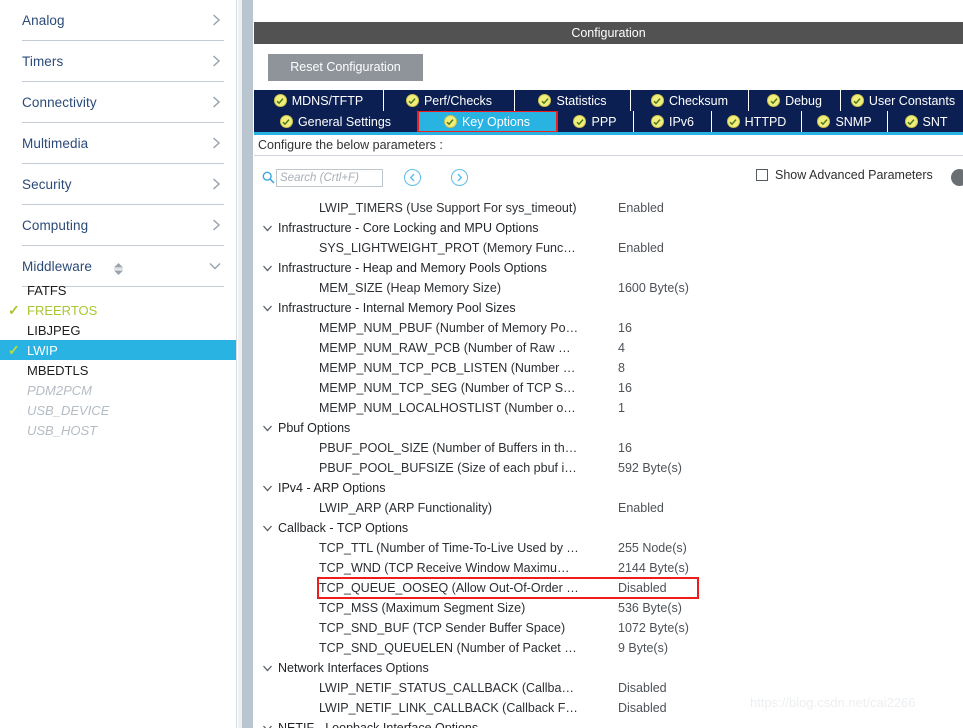 This screenshot has width=963, height=728. I want to click on panel-scrollbar-thumb, so click(247, 364).